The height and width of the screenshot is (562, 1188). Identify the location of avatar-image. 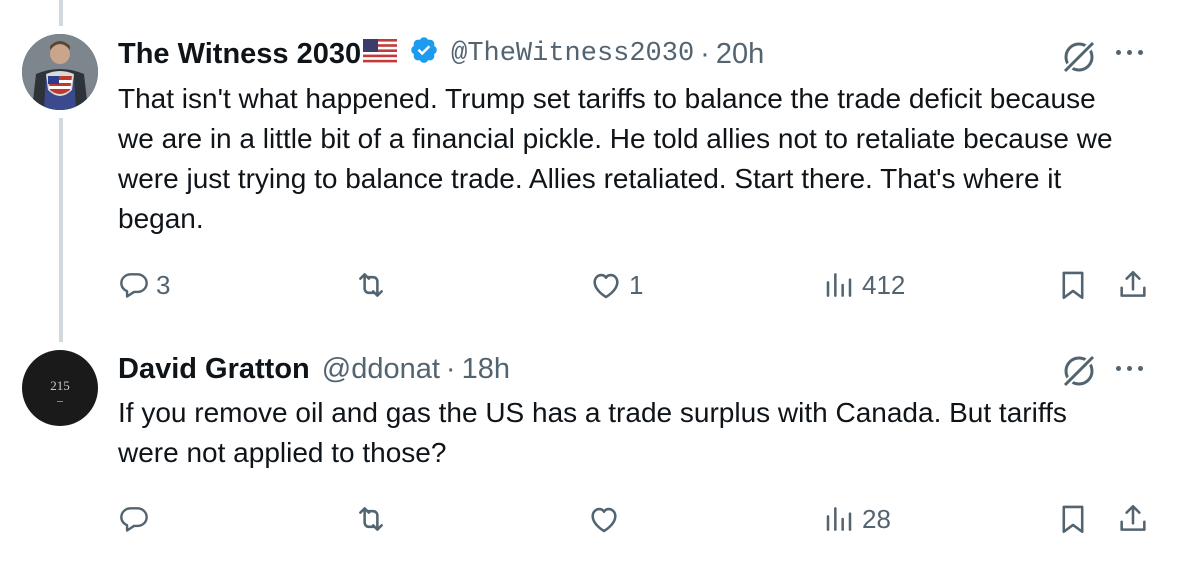
(60, 72).